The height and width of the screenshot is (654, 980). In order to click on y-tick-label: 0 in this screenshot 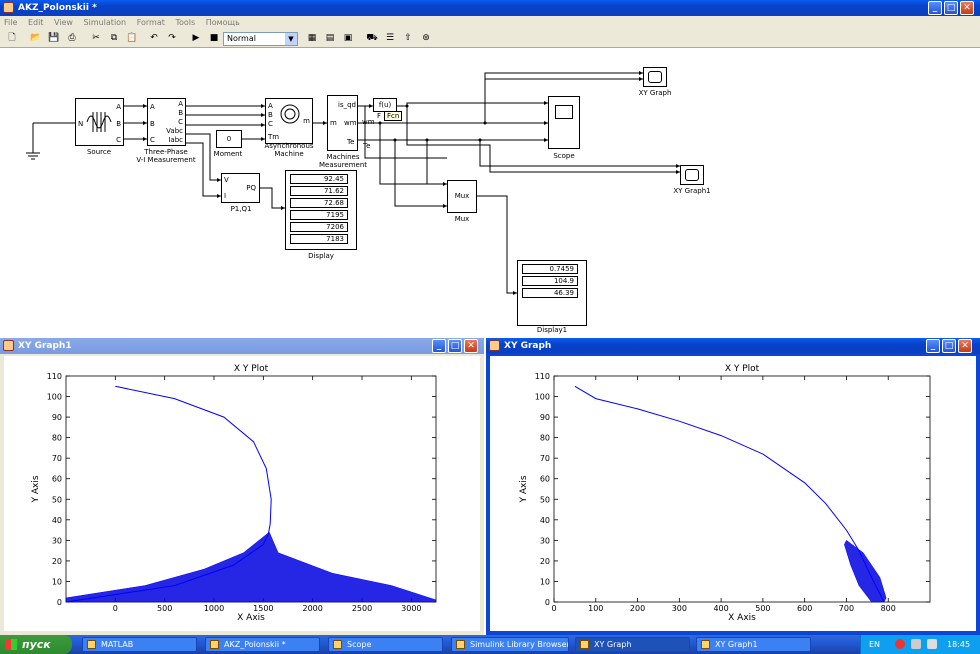, I will do `click(547, 602)`.